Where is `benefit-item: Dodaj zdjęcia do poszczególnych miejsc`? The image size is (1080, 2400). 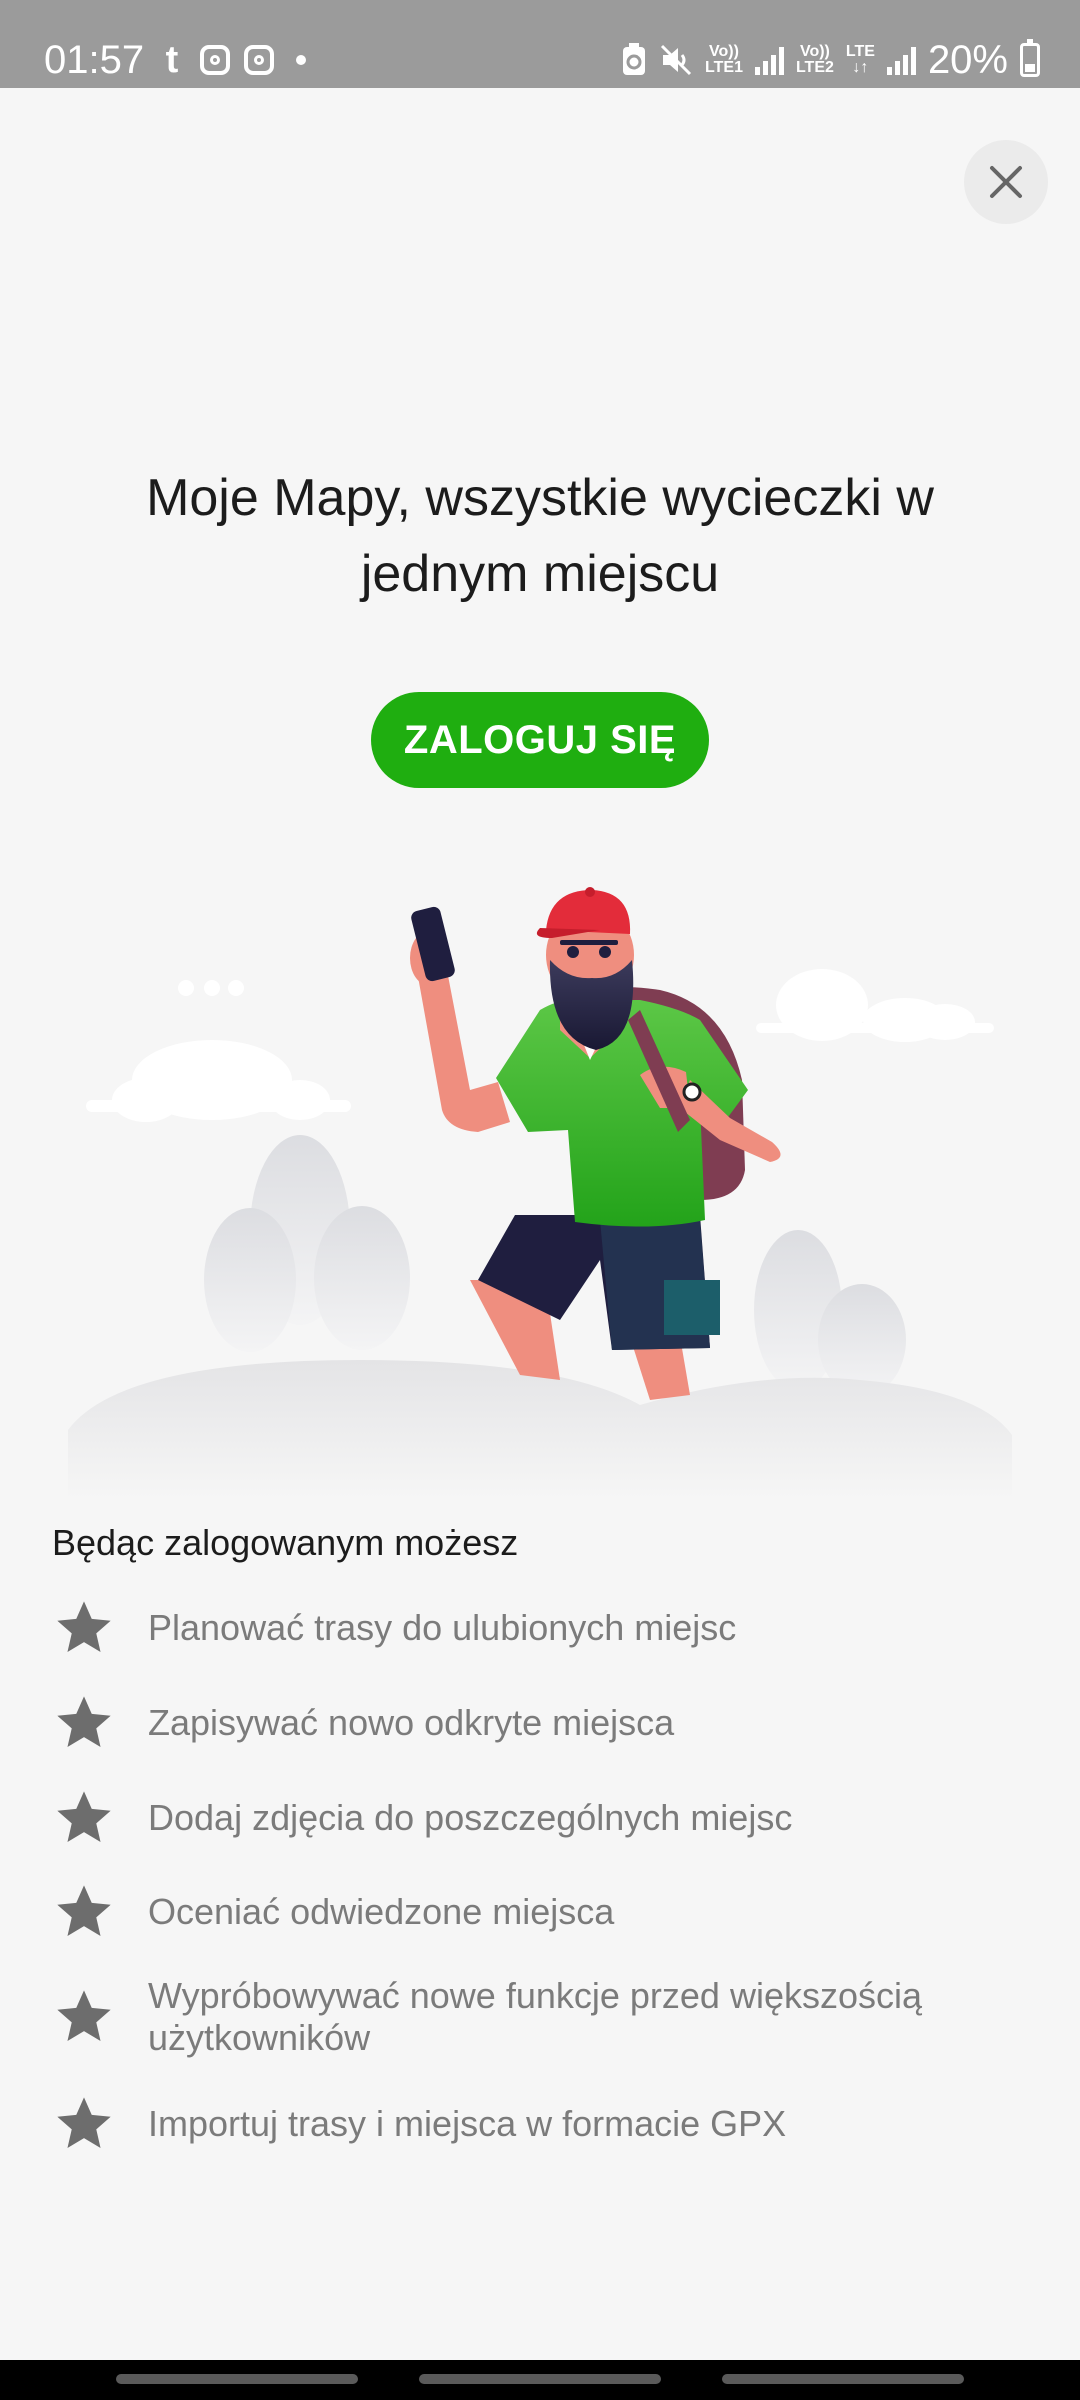
benefit-item: Dodaj zdjęcia do poszczególnych miejsc is located at coordinates (530, 1818).